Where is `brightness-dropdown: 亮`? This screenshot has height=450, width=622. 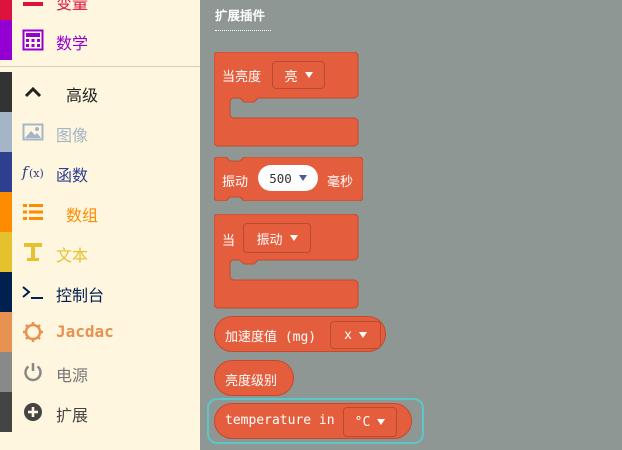
brightness-dropdown: 亮 is located at coordinates (298, 75).